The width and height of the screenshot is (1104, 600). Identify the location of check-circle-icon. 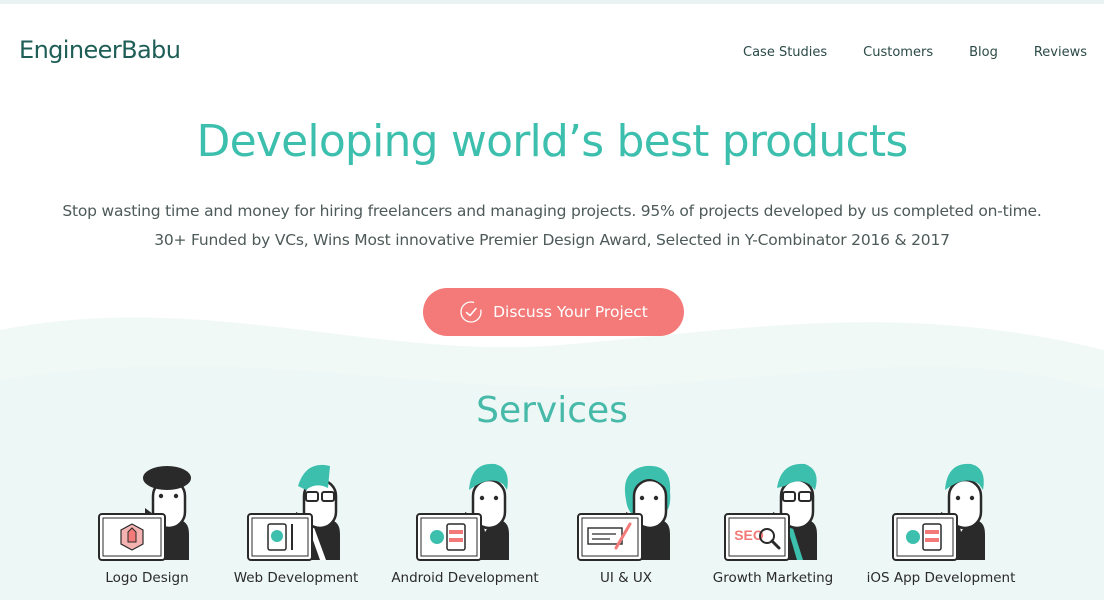
(471, 312).